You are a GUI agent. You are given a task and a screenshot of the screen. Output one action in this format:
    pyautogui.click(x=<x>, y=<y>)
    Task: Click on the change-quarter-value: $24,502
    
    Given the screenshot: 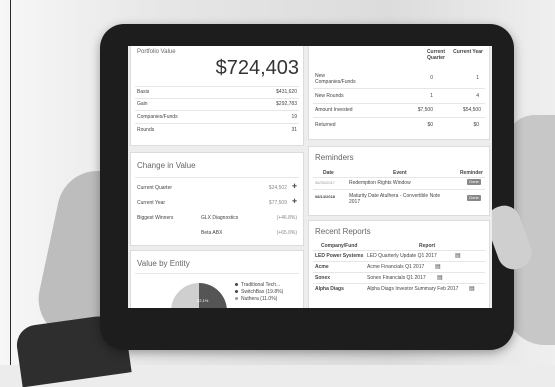 What is the action you would take?
    pyautogui.click(x=277, y=188)
    